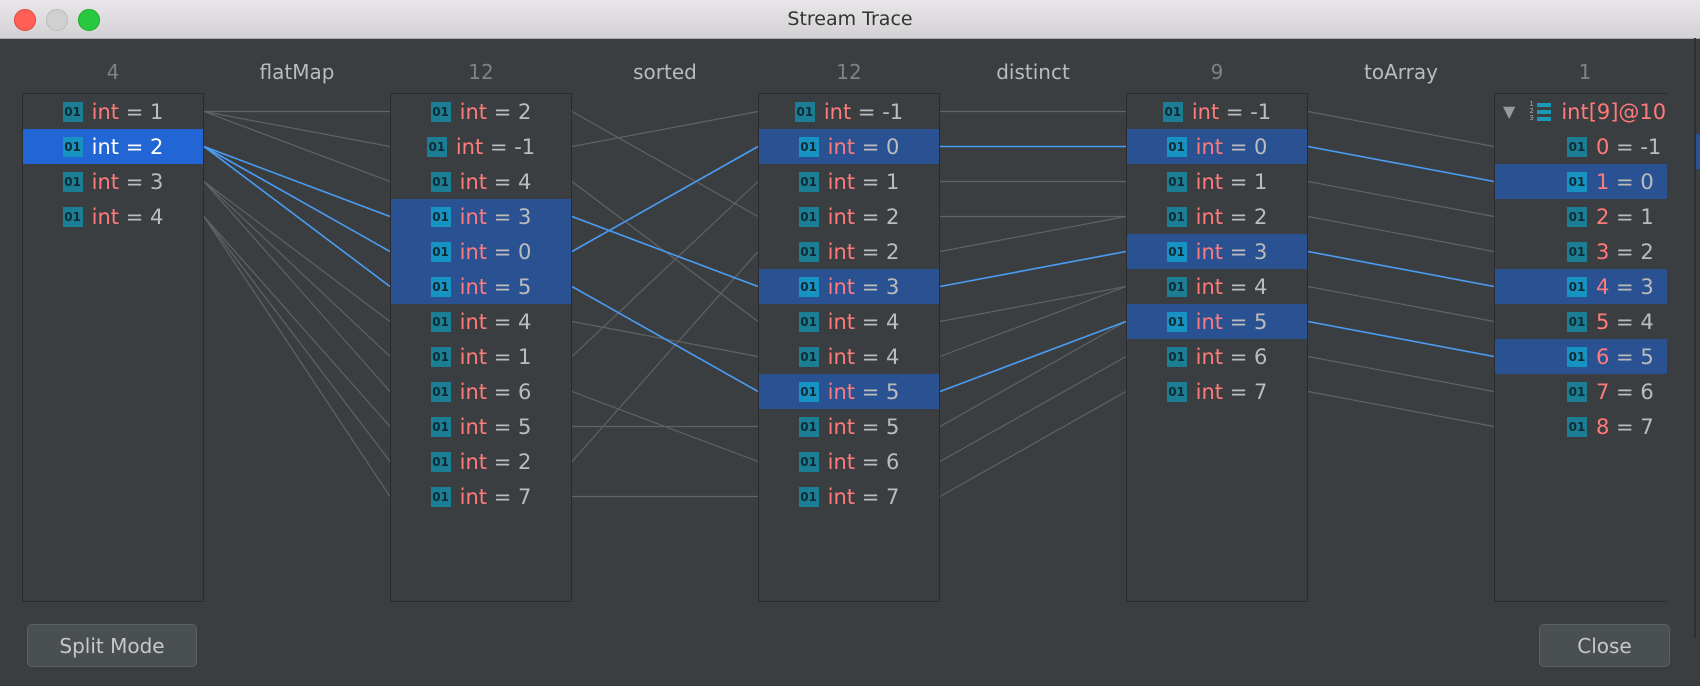 The width and height of the screenshot is (1700, 686). I want to click on column-count: 9, so click(1217, 72).